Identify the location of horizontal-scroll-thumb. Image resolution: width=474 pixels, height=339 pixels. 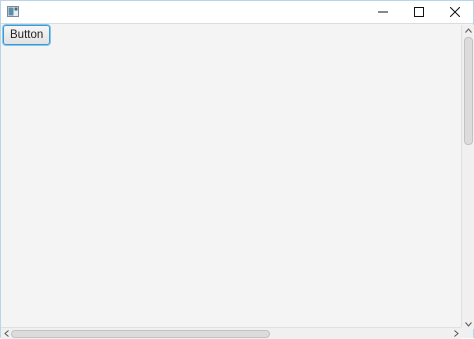
(140, 334).